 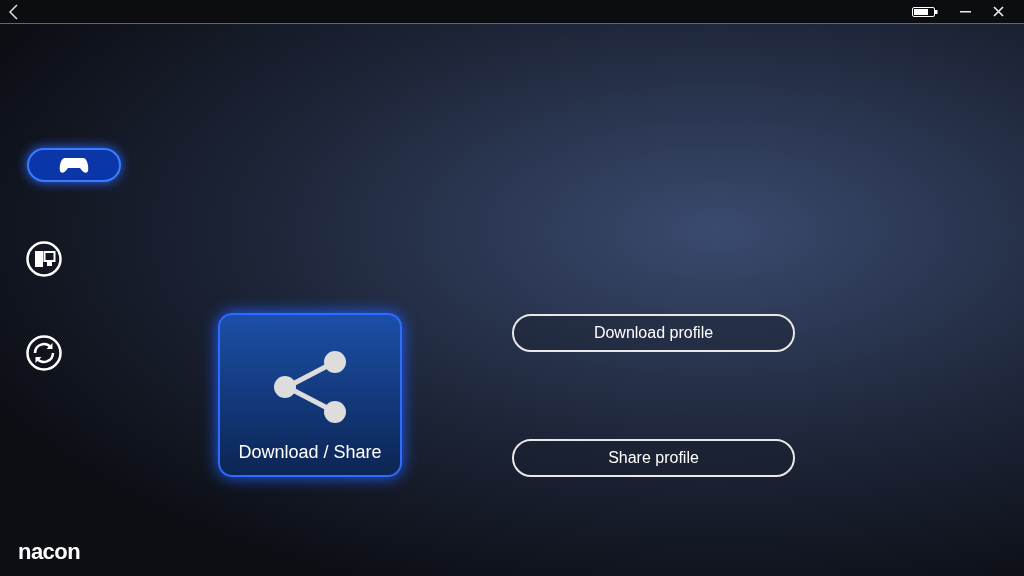 I want to click on sync-icon, so click(x=44, y=353).